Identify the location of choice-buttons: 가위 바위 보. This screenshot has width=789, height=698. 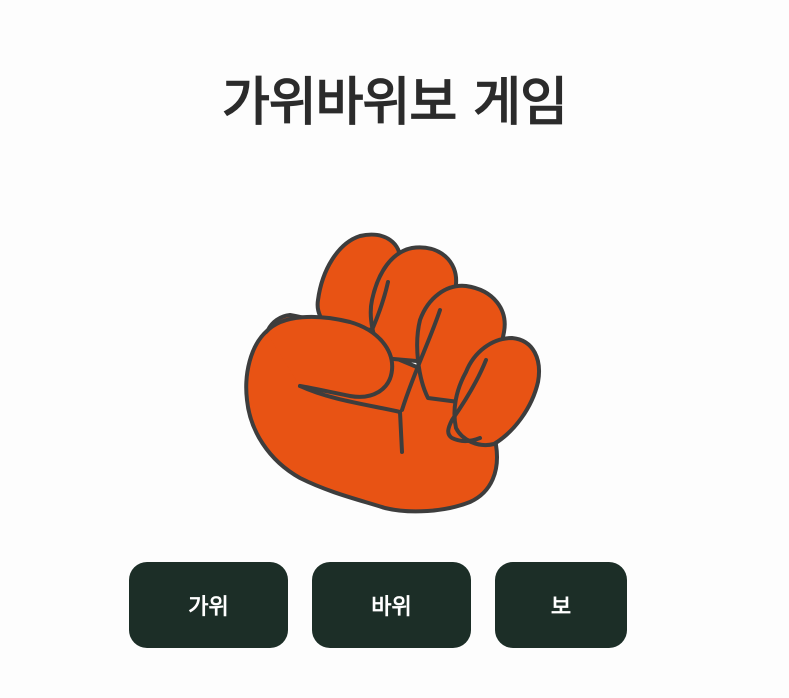
(394, 605).